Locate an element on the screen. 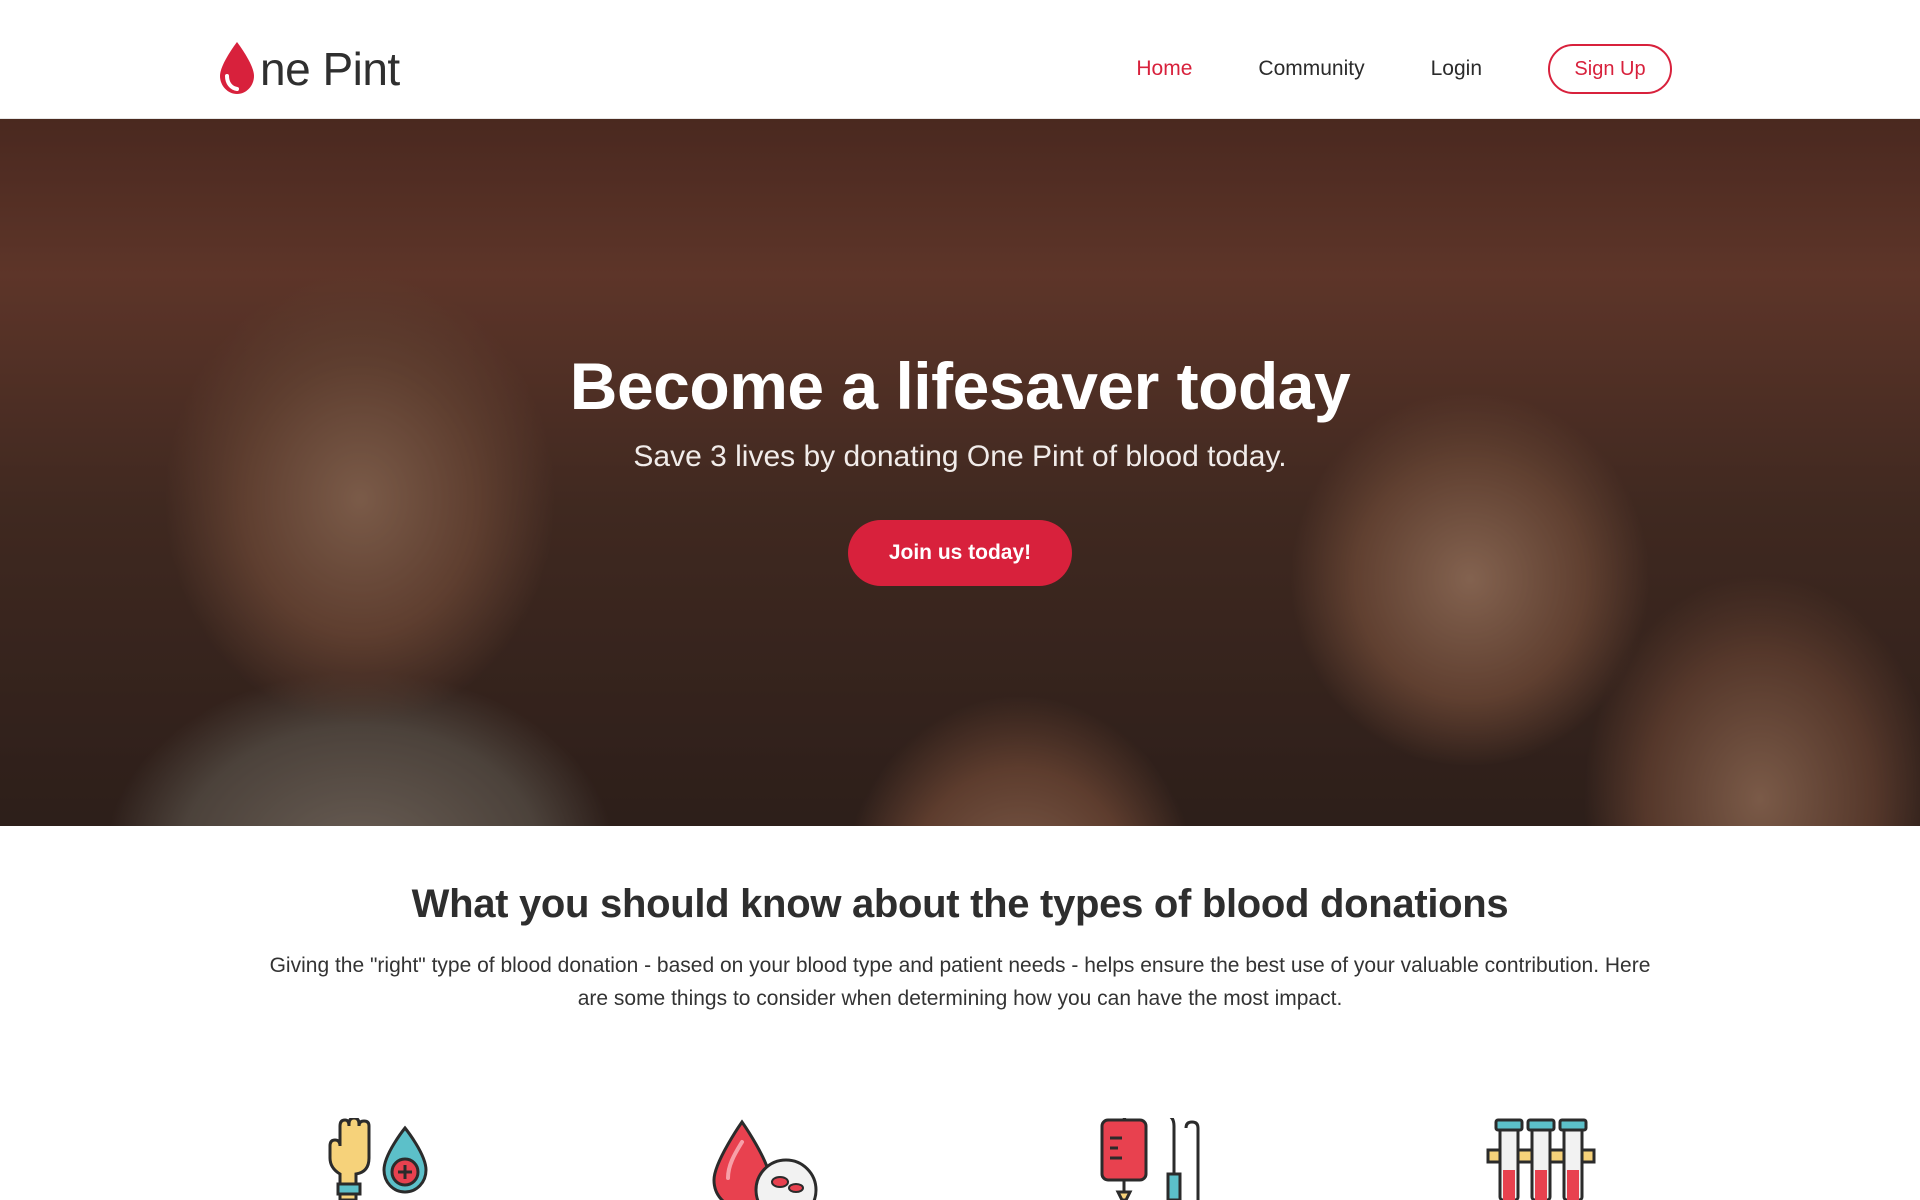 The height and width of the screenshot is (1200, 1920). hand-blood-drop-icon is located at coordinates (378, 1159).